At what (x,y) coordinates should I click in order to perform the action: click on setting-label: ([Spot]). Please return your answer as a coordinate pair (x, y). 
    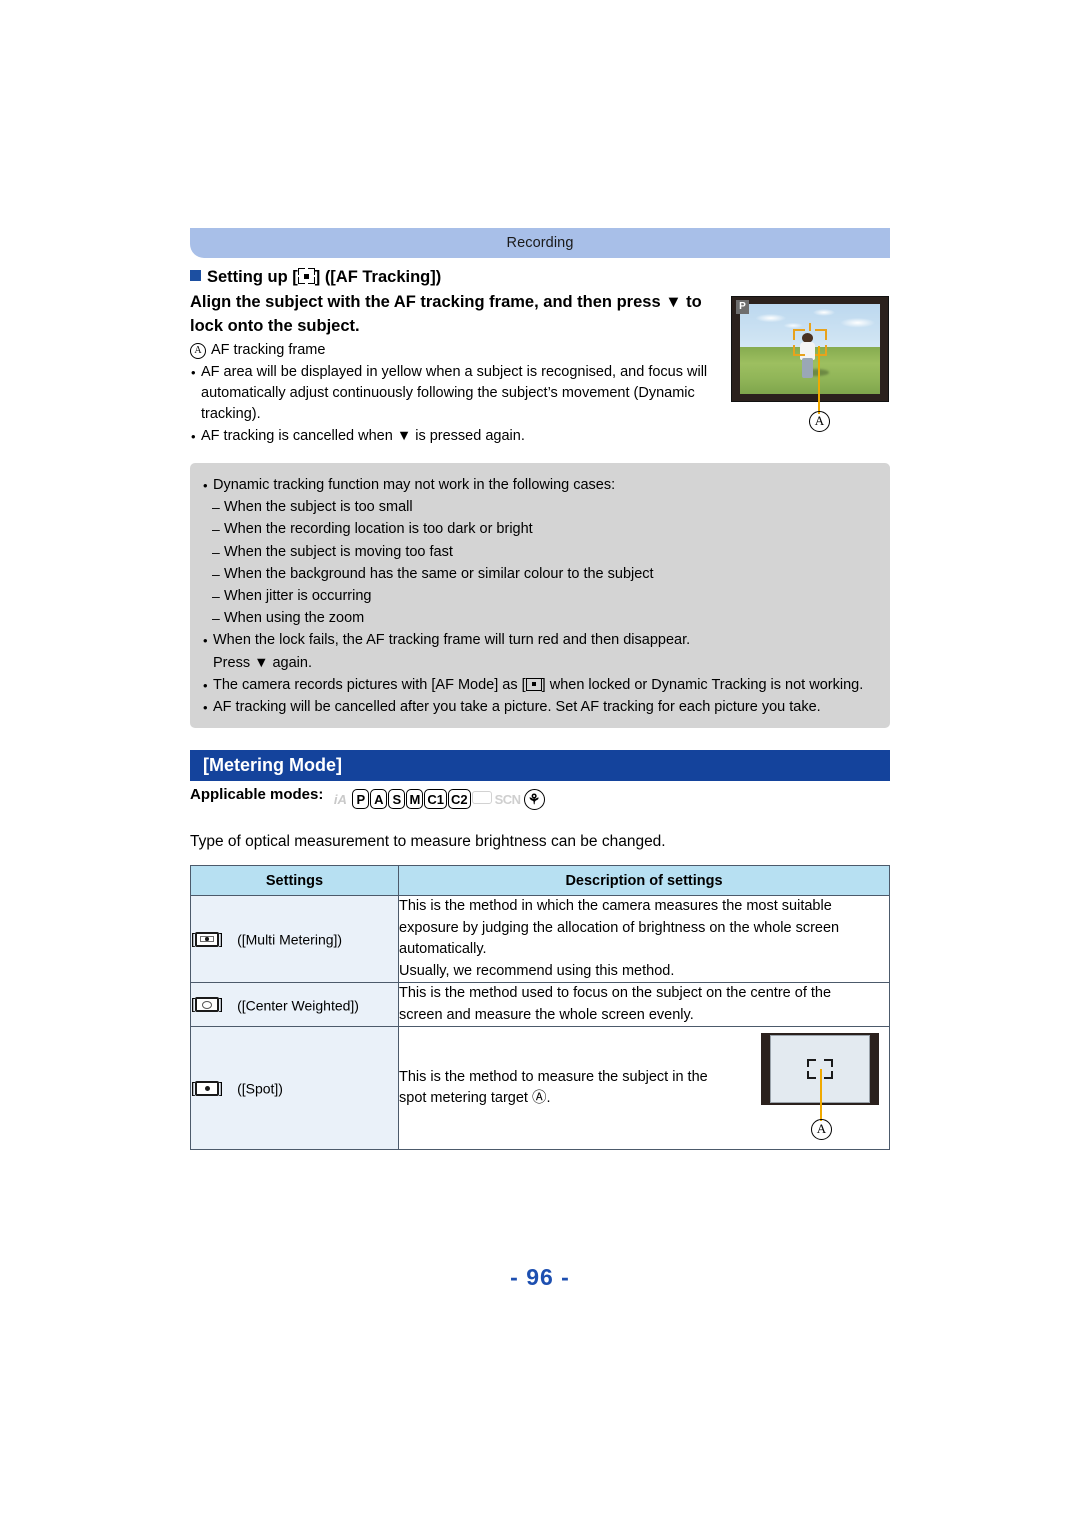
    Looking at the image, I should click on (260, 1088).